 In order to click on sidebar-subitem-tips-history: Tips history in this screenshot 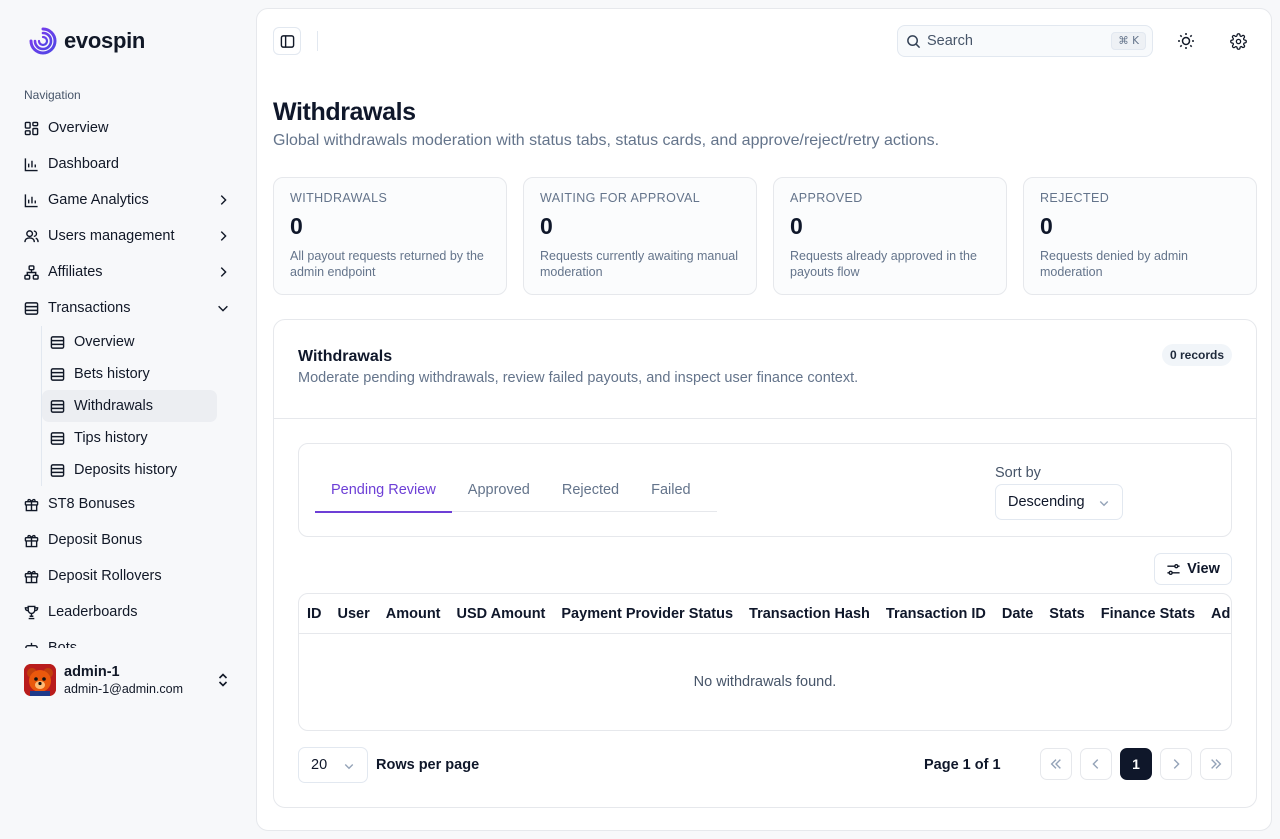, I will do `click(129, 438)`.